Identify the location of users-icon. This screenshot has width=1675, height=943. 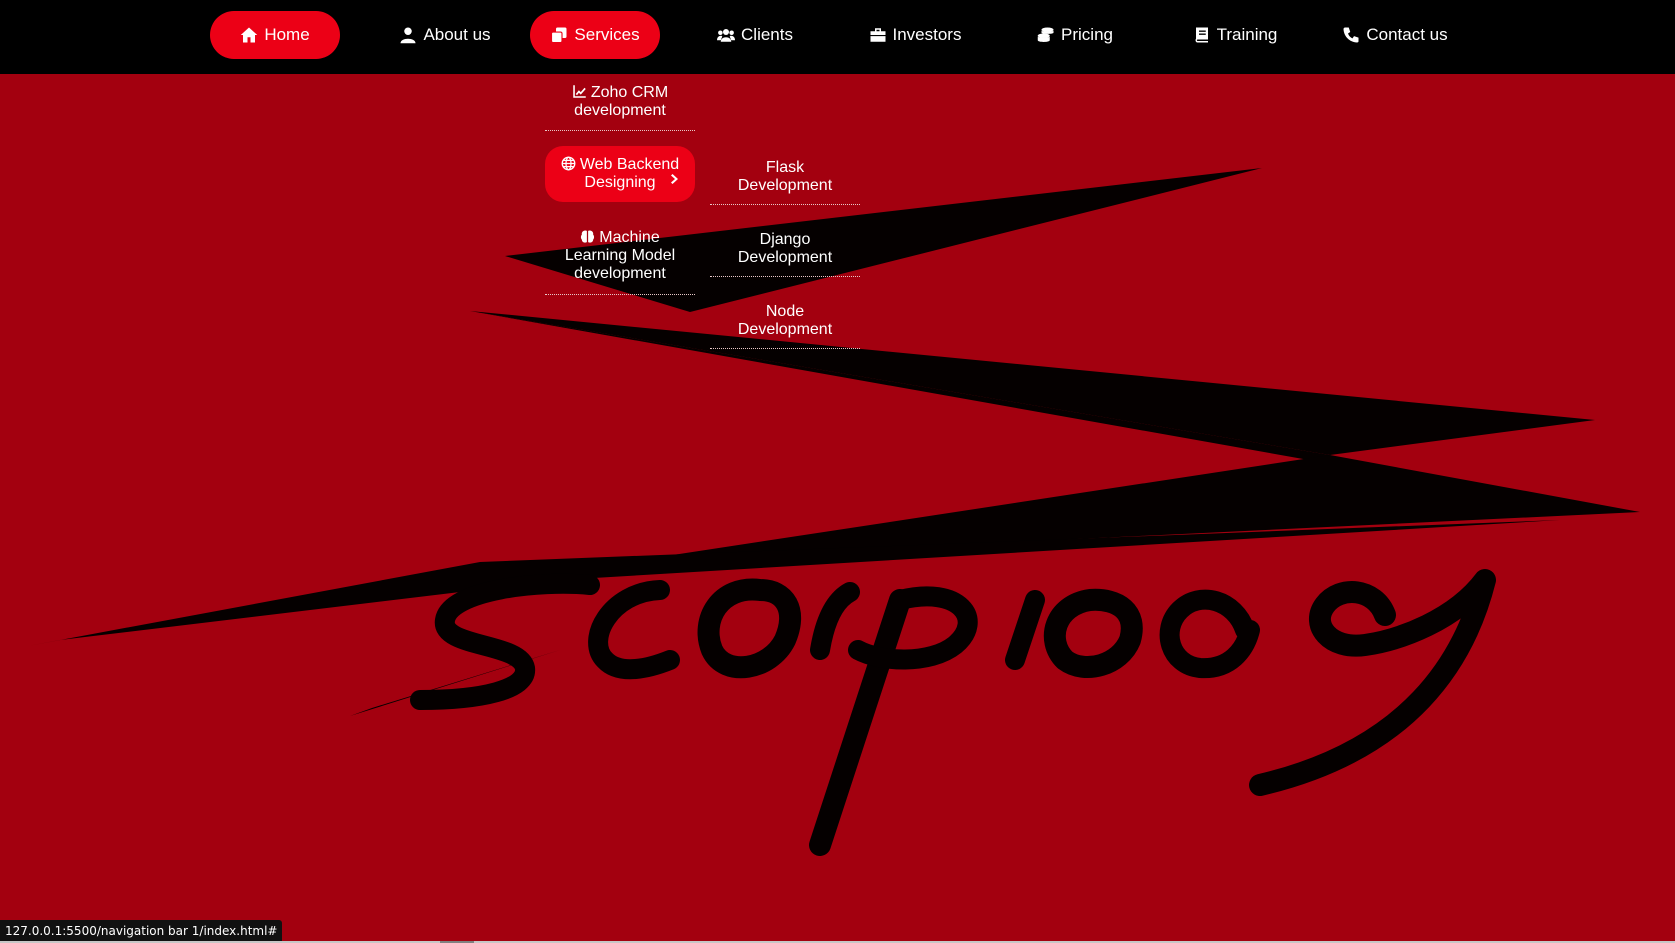
(726, 35).